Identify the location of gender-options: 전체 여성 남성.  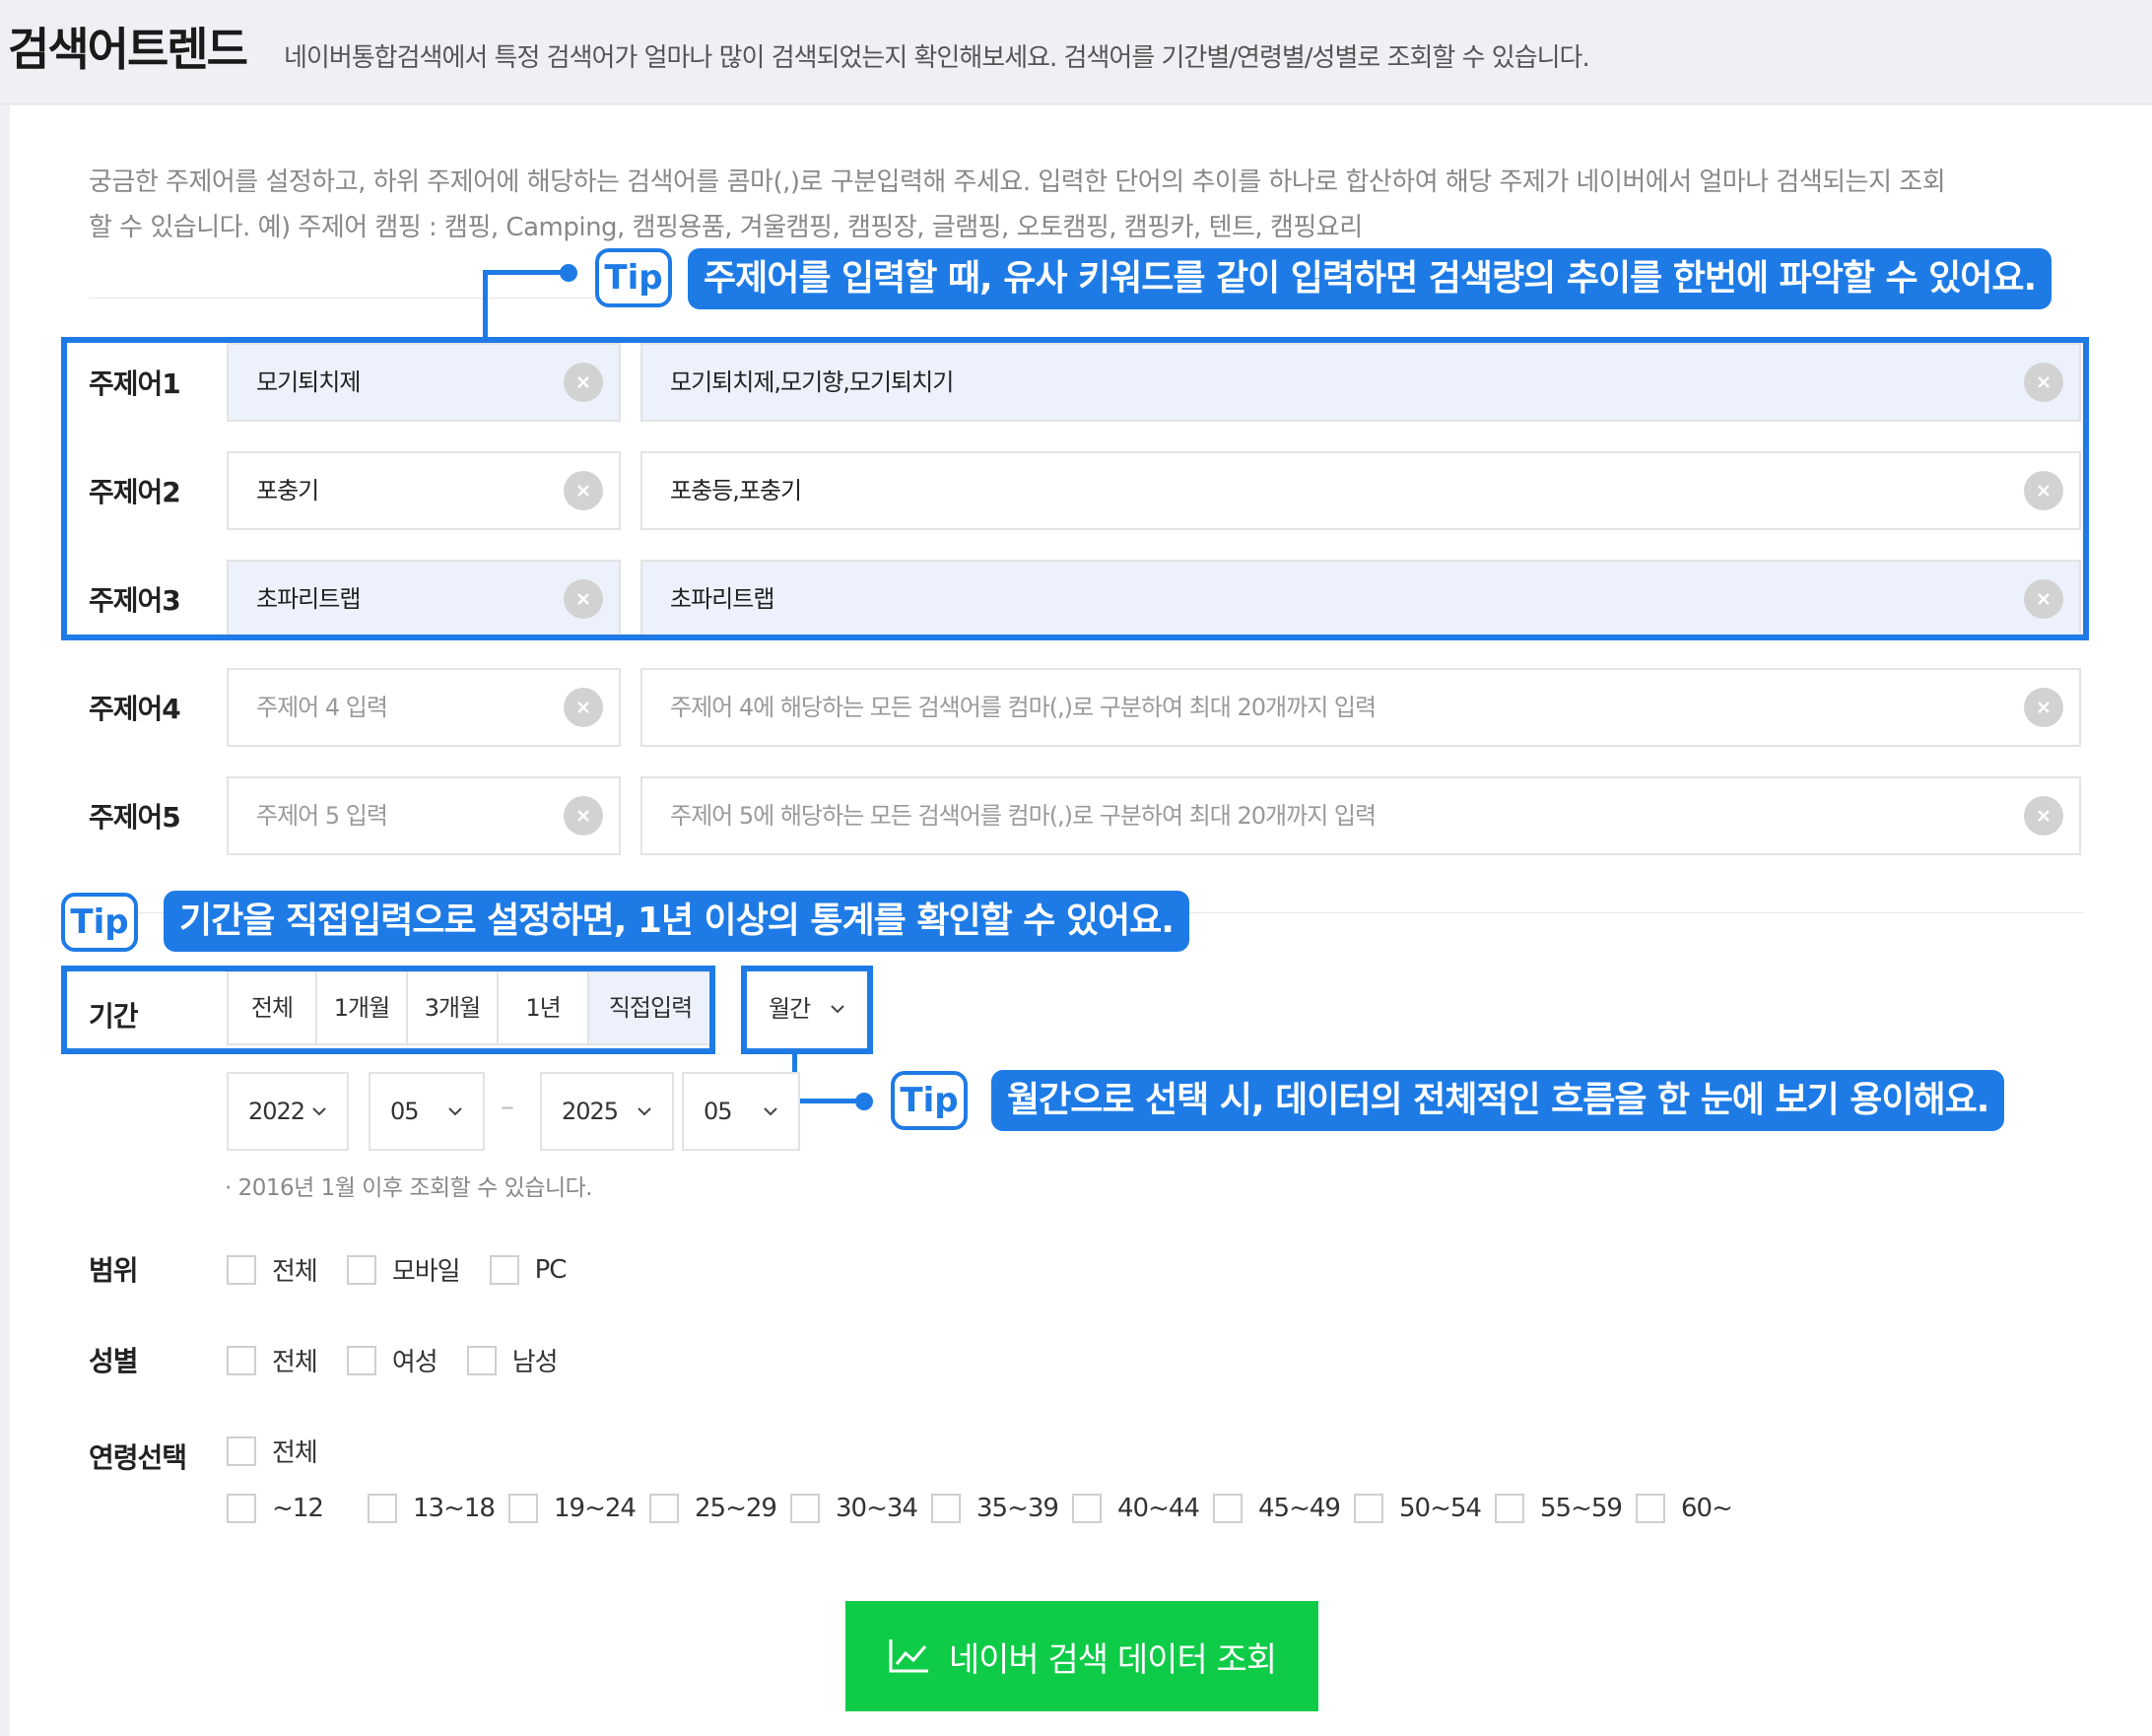
(407, 1360).